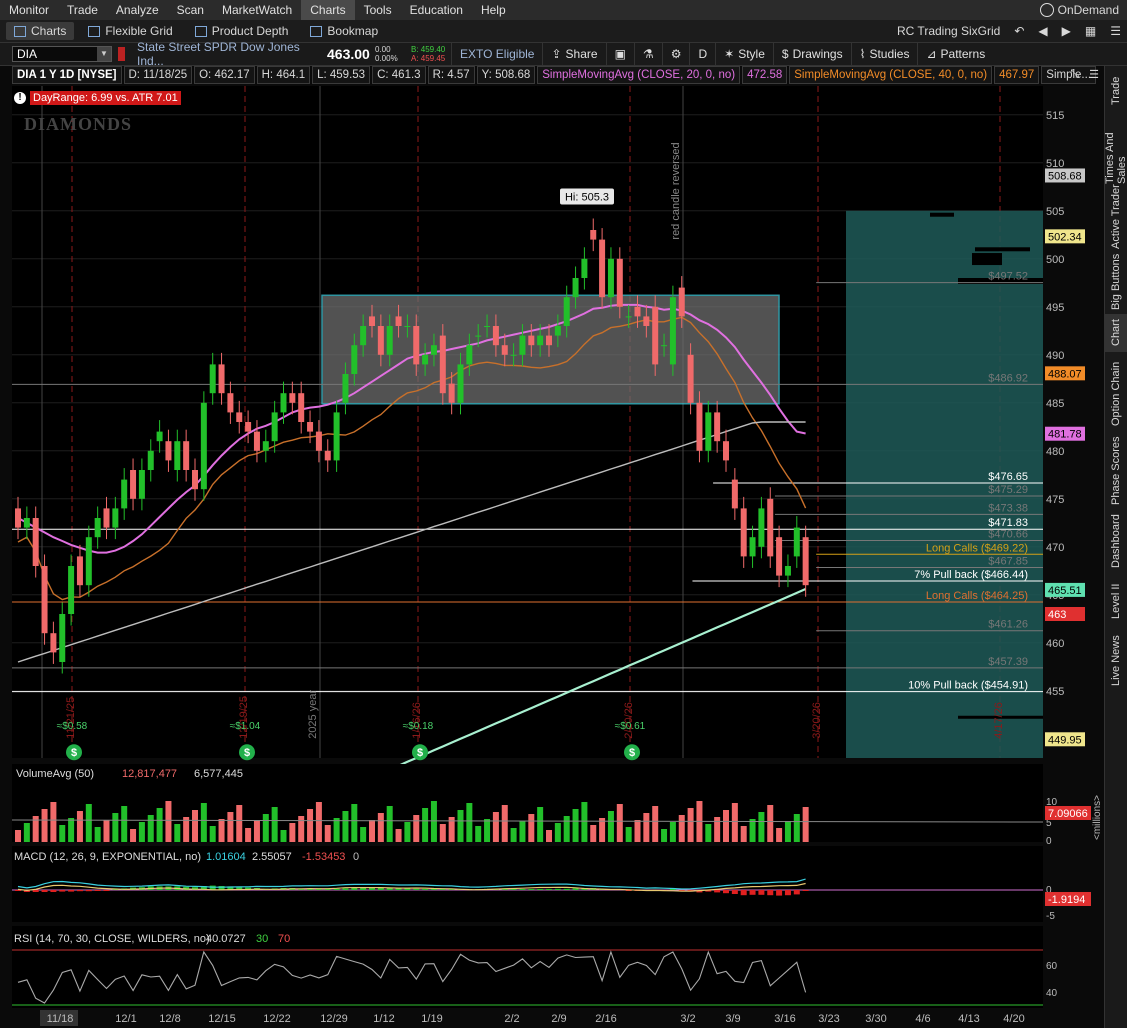  Describe the element at coordinates (344, 31) in the screenshot. I see `tab-bookmap: Bookmap` at that location.